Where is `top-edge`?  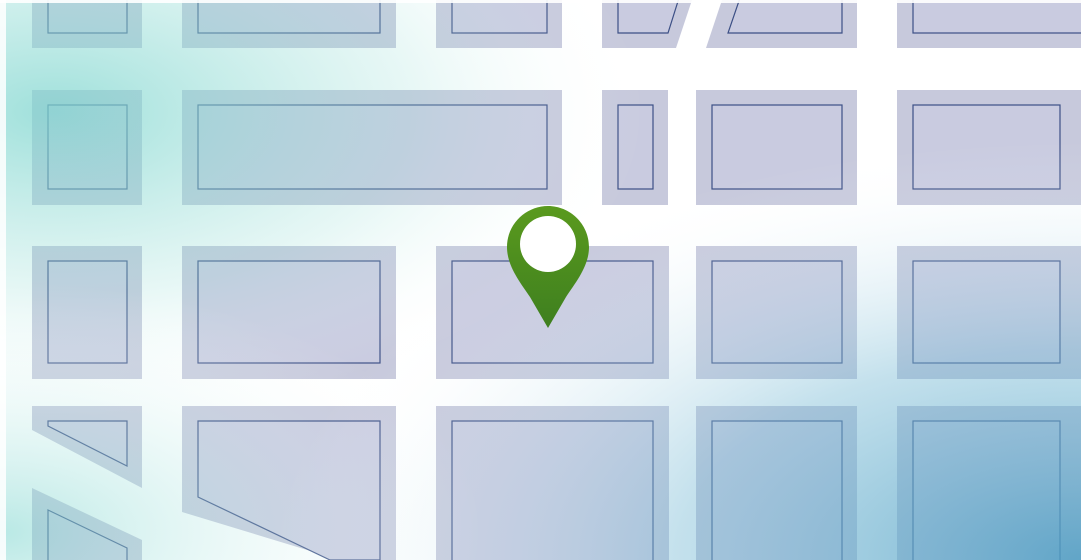 top-edge is located at coordinates (540, 1).